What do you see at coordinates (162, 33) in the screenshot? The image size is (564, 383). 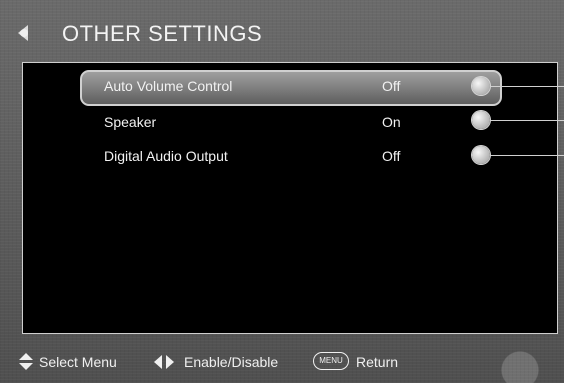 I see `page-title: OTHER SETTINGS` at bounding box center [162, 33].